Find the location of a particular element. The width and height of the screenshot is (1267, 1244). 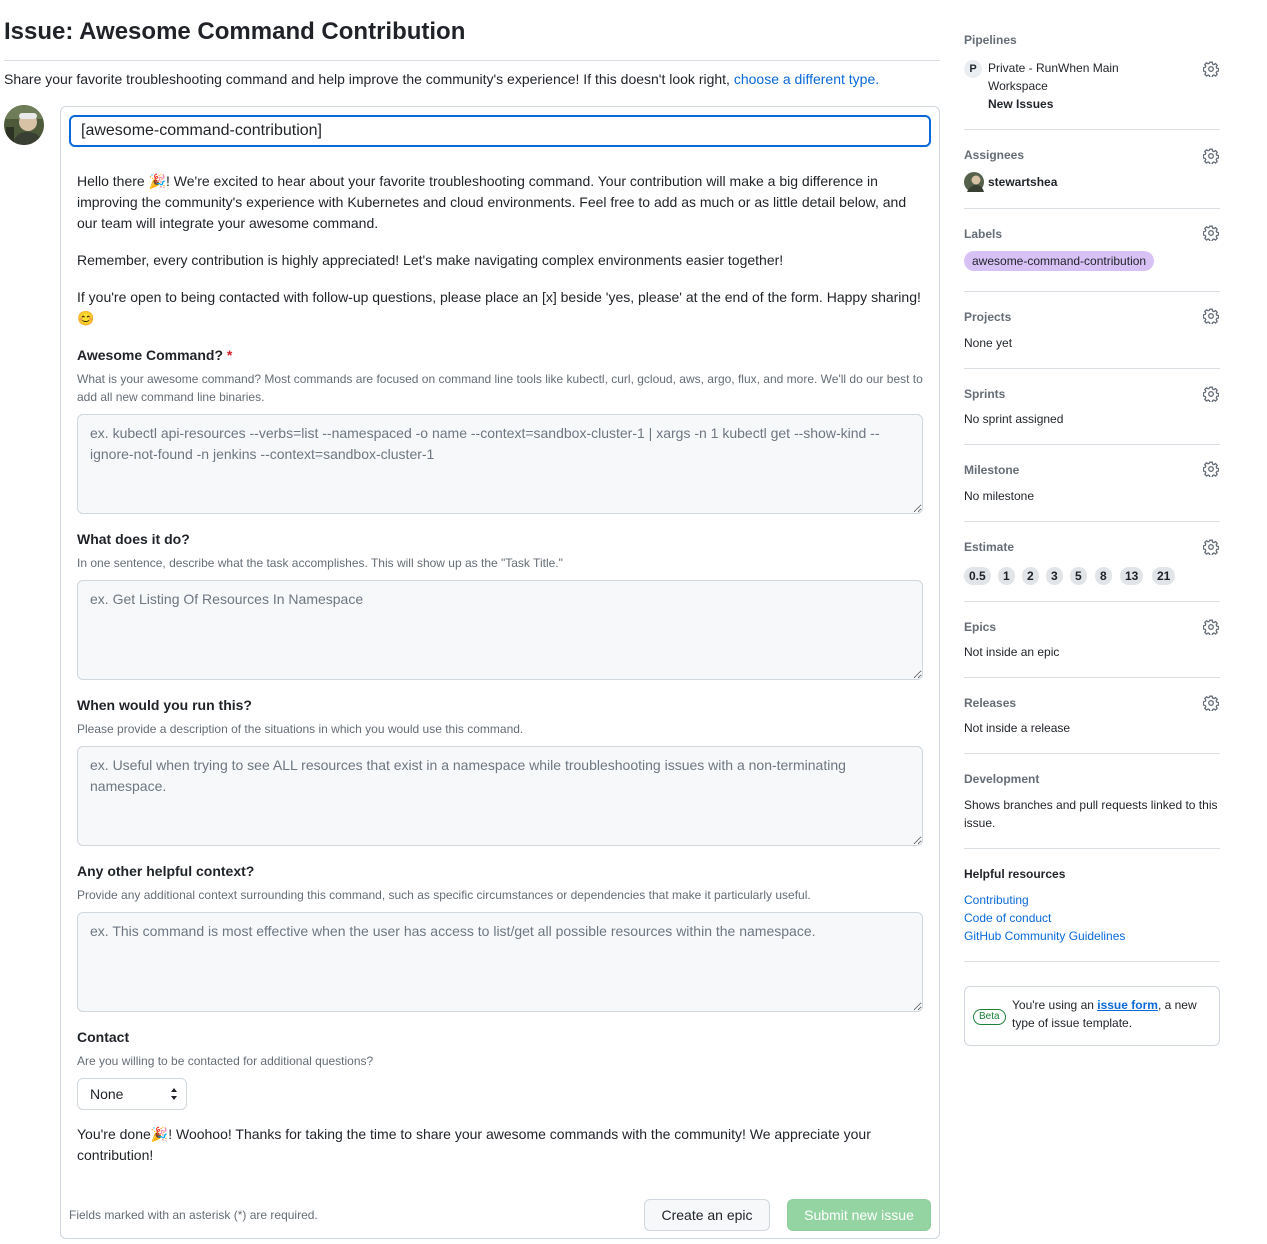

helpful-resources-heading: Helpful resources is located at coordinates (1015, 874).